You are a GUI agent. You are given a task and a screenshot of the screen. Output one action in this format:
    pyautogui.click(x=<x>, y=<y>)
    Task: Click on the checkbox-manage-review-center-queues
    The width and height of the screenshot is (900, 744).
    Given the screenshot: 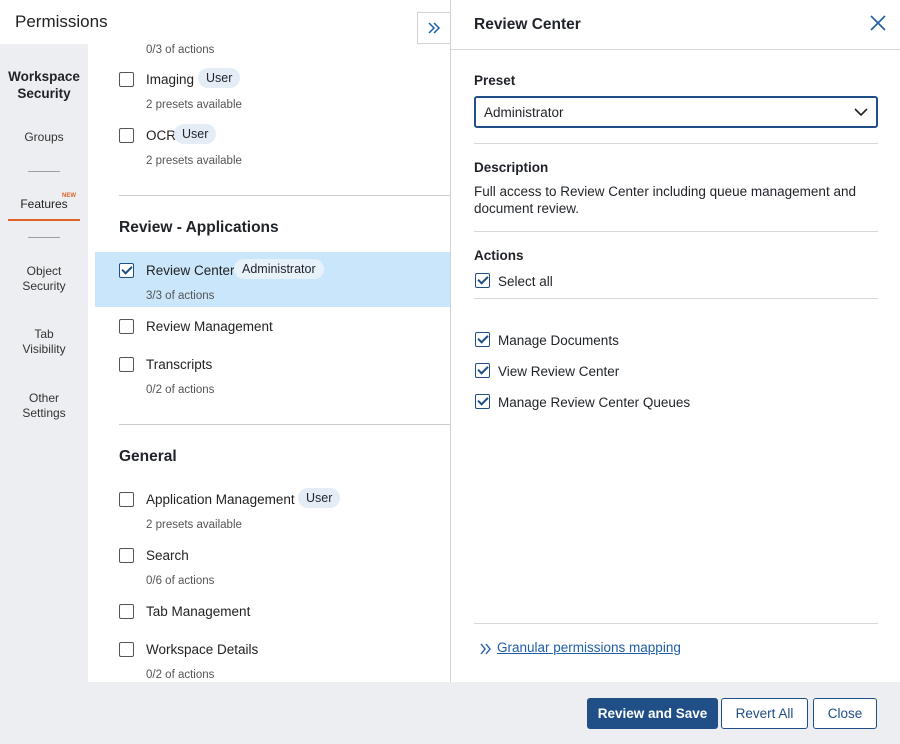 What is the action you would take?
    pyautogui.click(x=482, y=401)
    